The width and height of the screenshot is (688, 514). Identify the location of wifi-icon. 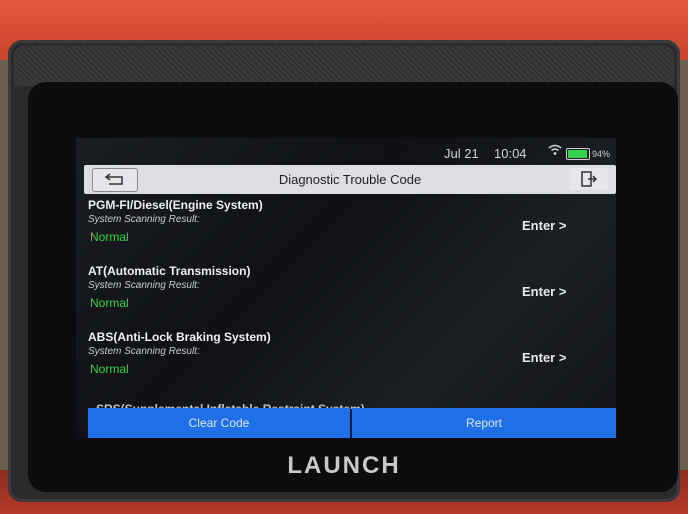
(555, 151).